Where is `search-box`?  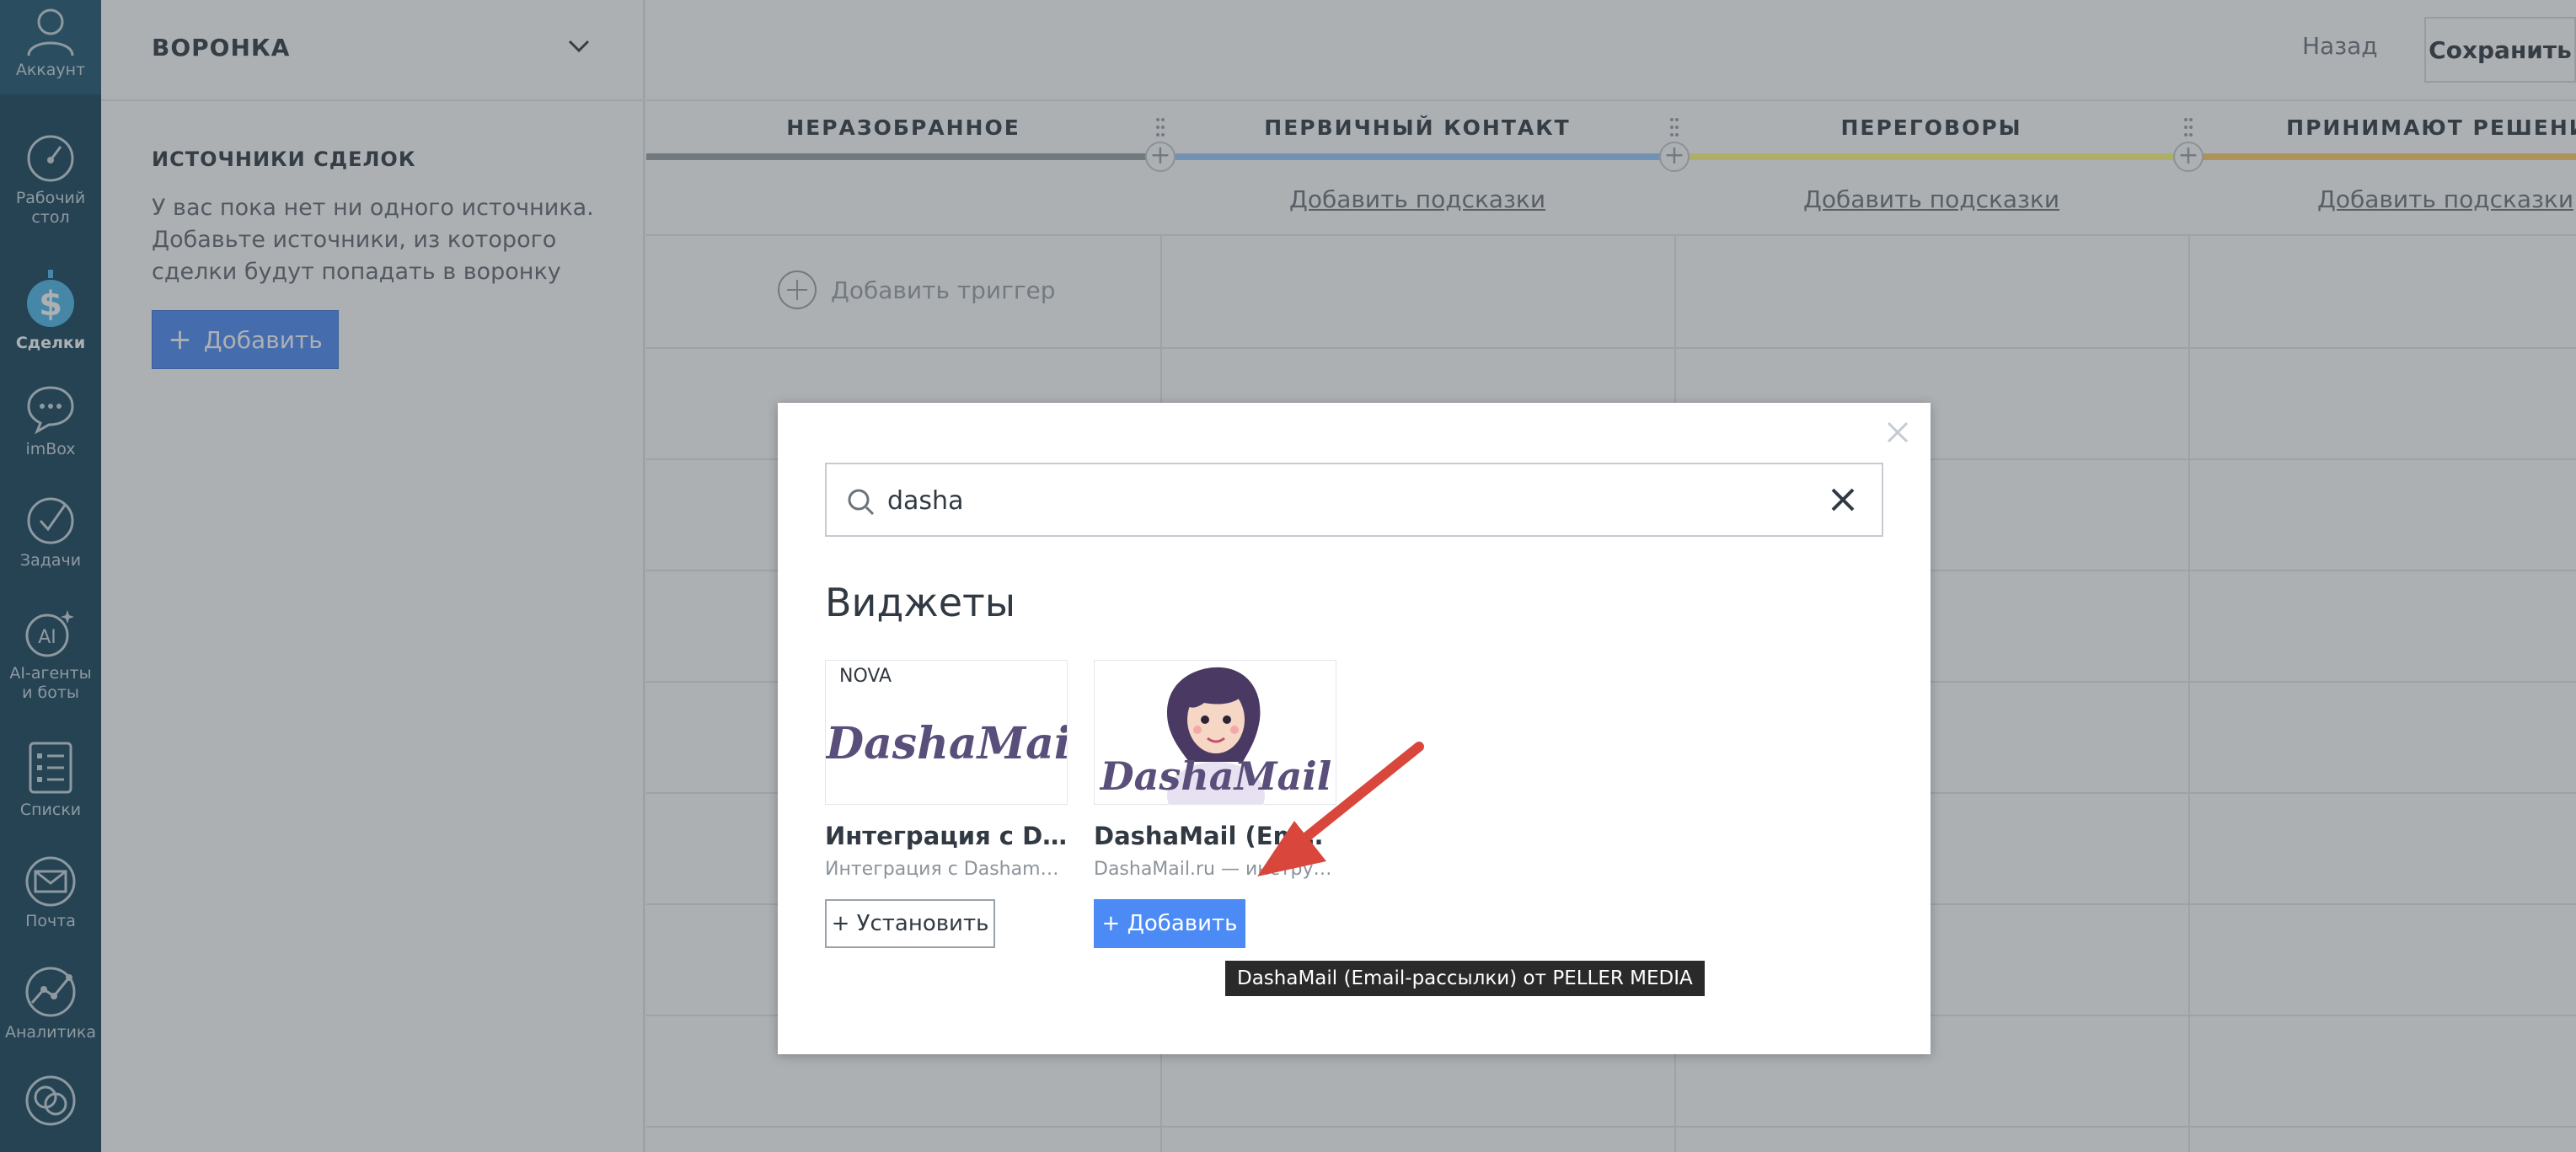
search-box is located at coordinates (1354, 500).